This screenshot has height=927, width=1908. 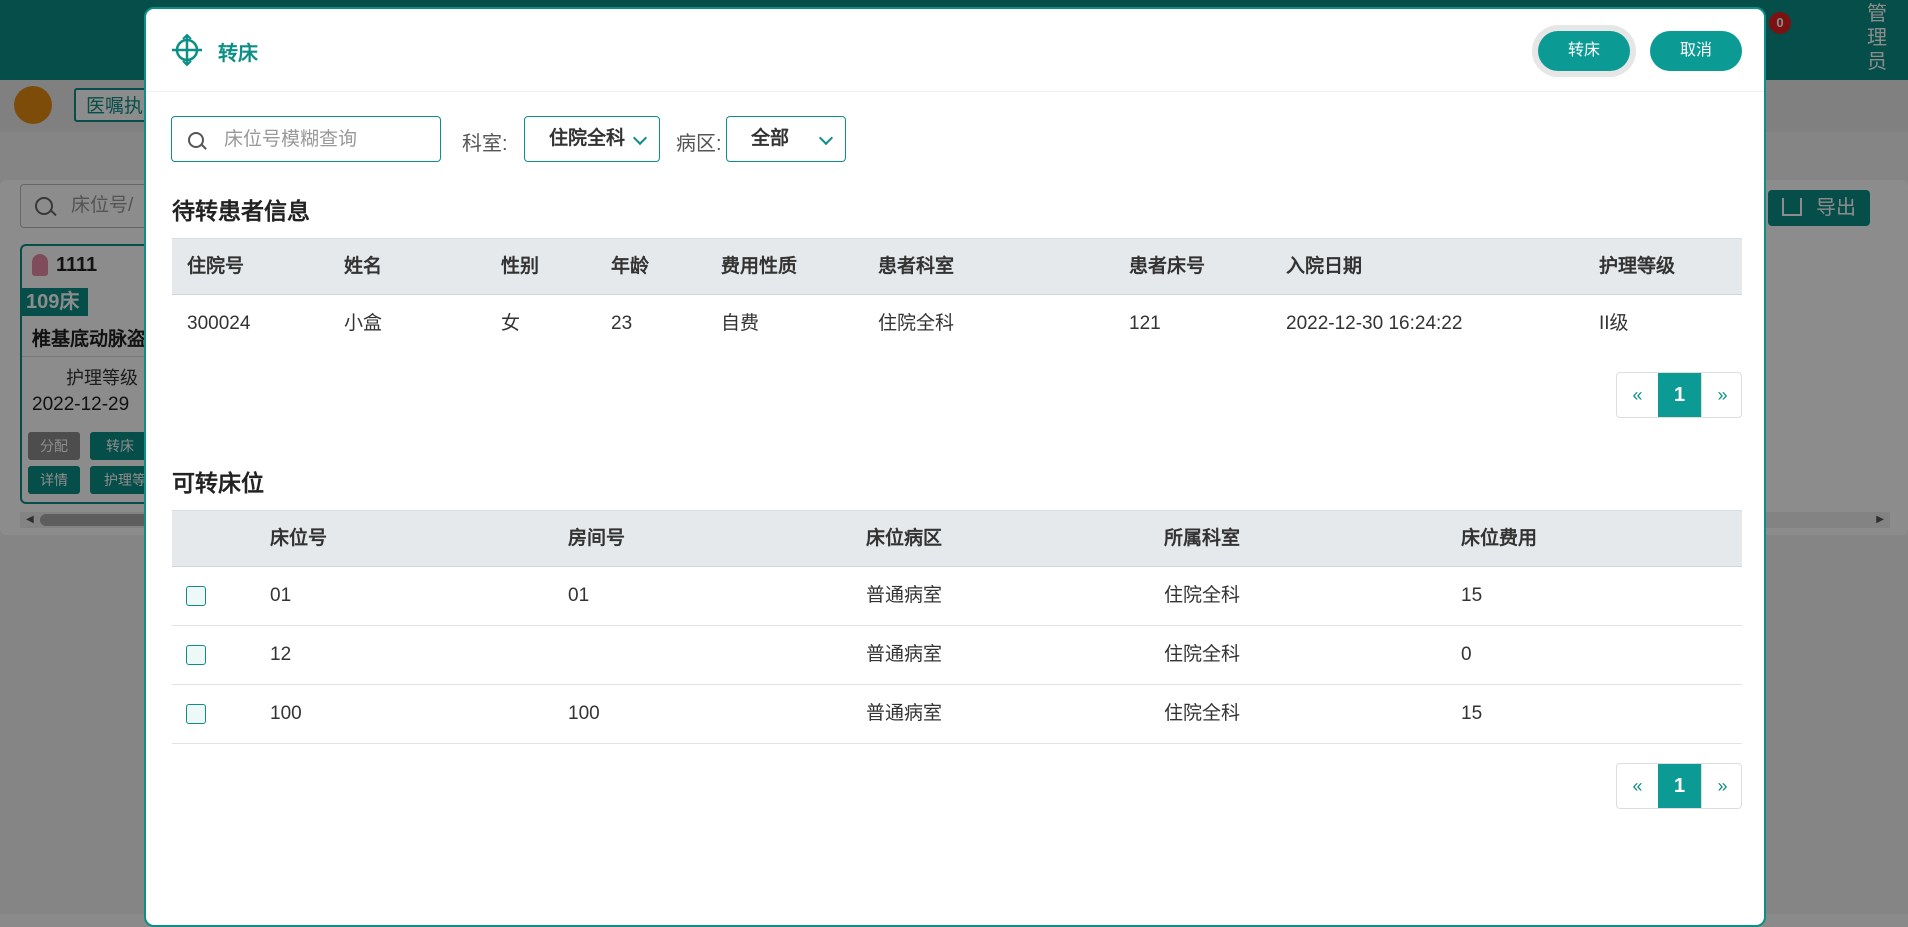 What do you see at coordinates (916, 266) in the screenshot?
I see `column-header: 患者科室` at bounding box center [916, 266].